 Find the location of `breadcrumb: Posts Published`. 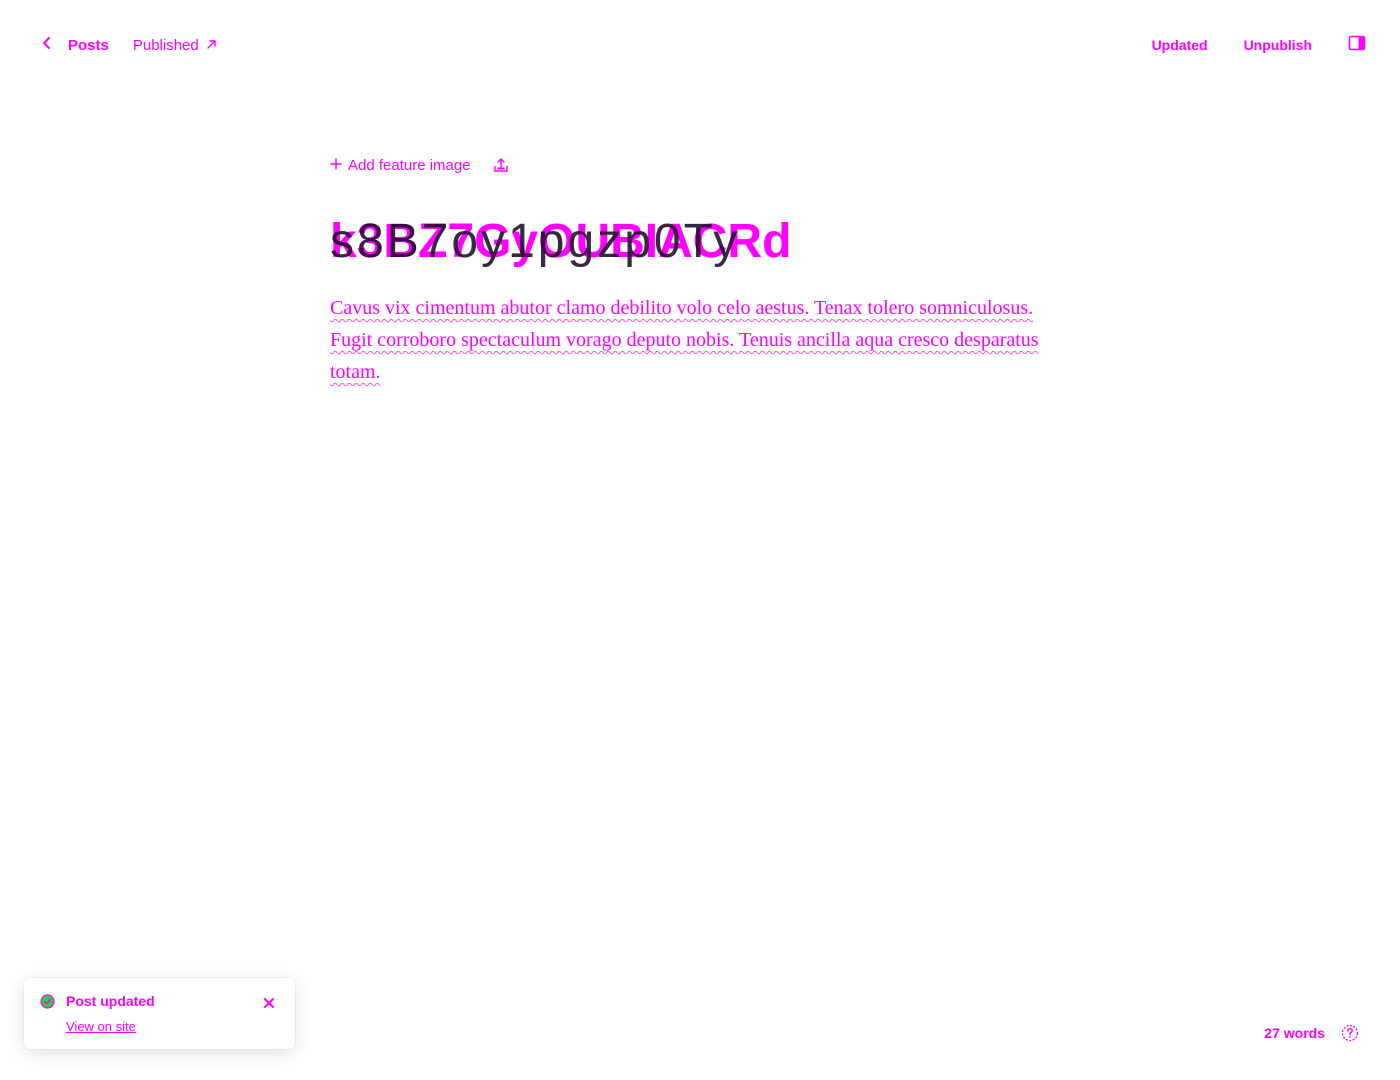

breadcrumb: Posts Published is located at coordinates (128, 45).